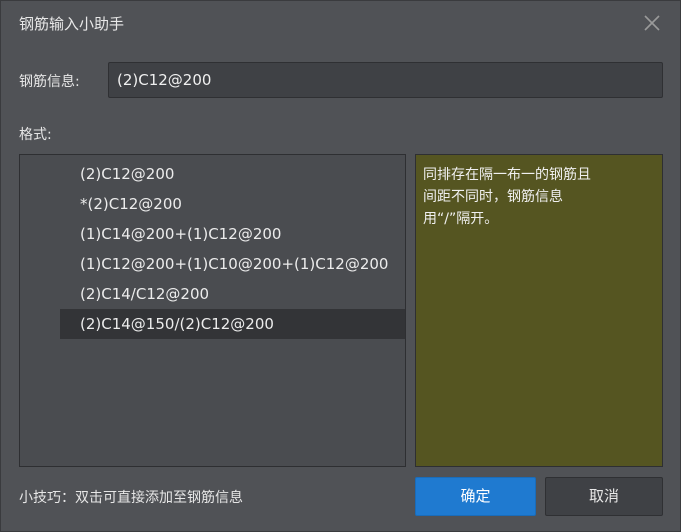 The image size is (681, 532). I want to click on format-list-item: (2)C14/C12@200, so click(232, 294).